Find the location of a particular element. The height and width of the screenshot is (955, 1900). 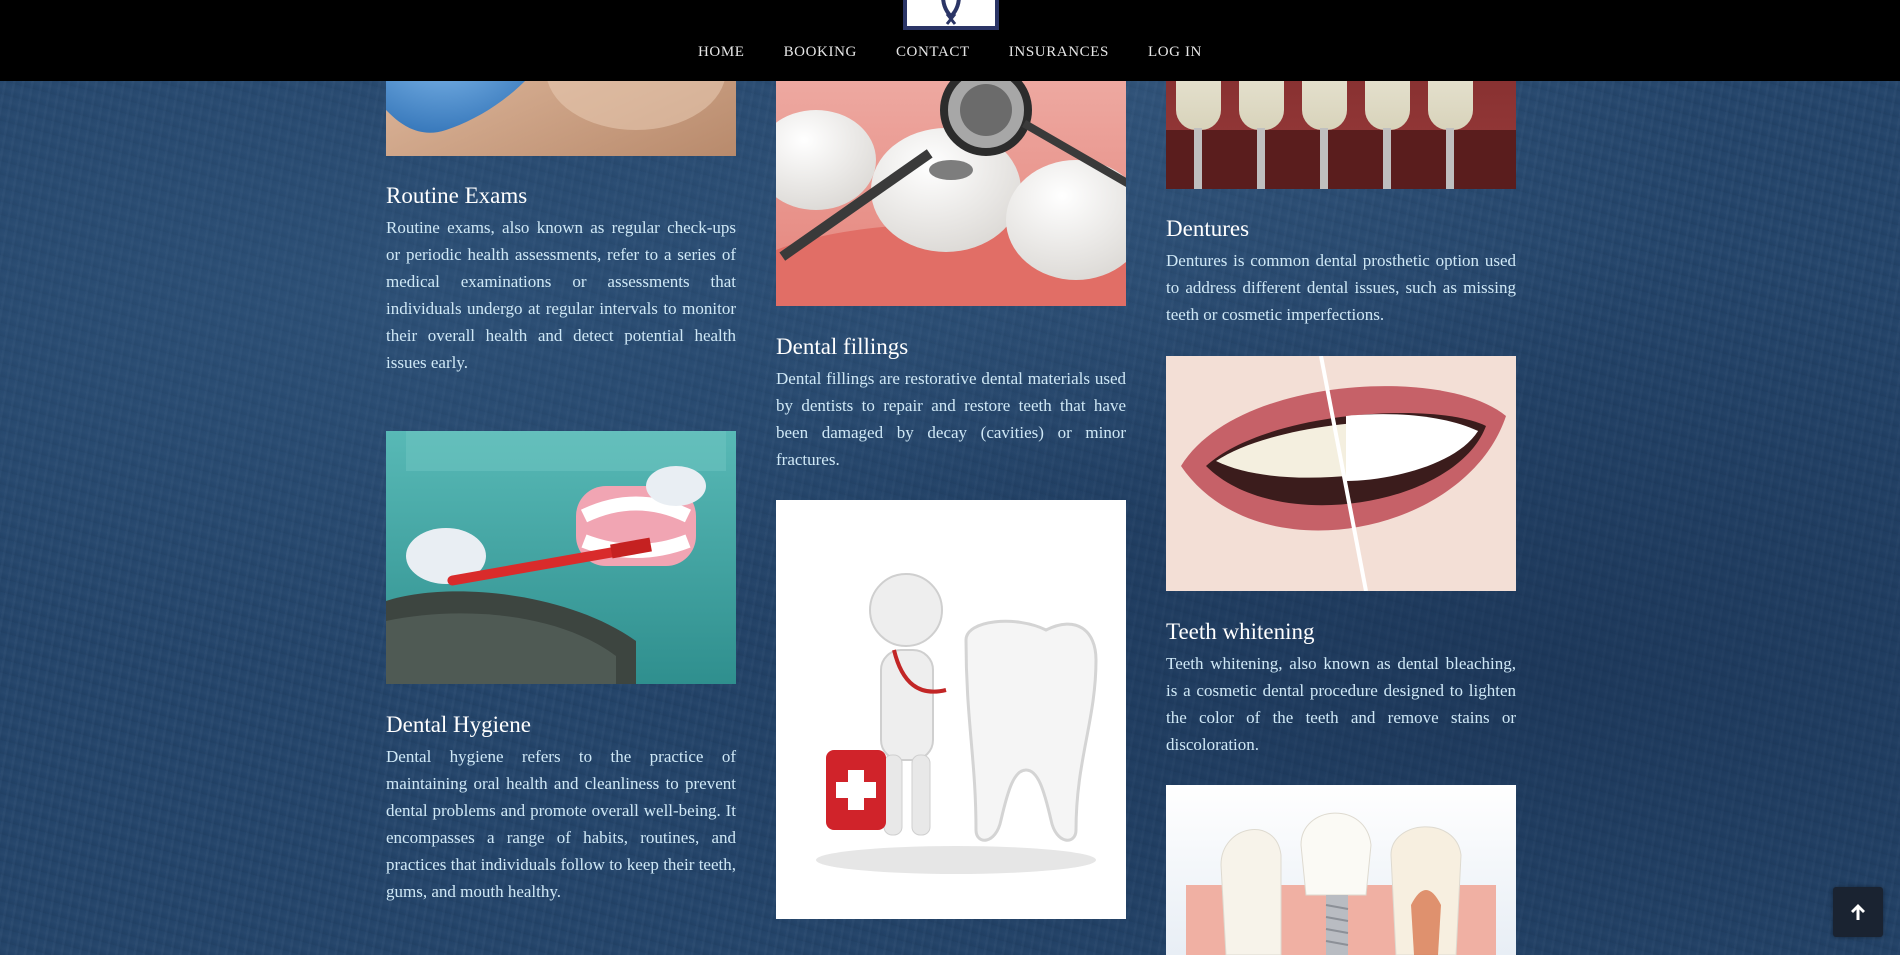

teeth-whitening-image is located at coordinates (1341, 473).